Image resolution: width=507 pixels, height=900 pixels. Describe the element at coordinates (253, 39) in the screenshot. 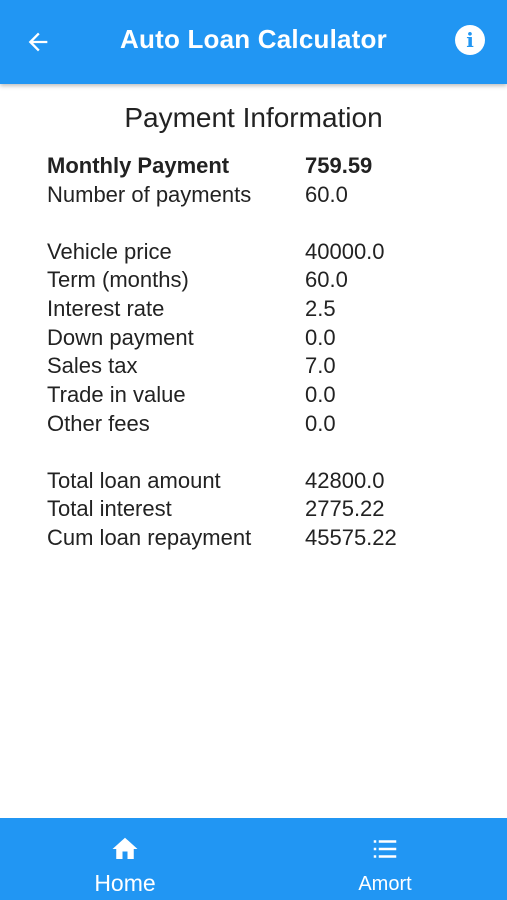

I see `app-title: Auto Loan Calculator` at that location.